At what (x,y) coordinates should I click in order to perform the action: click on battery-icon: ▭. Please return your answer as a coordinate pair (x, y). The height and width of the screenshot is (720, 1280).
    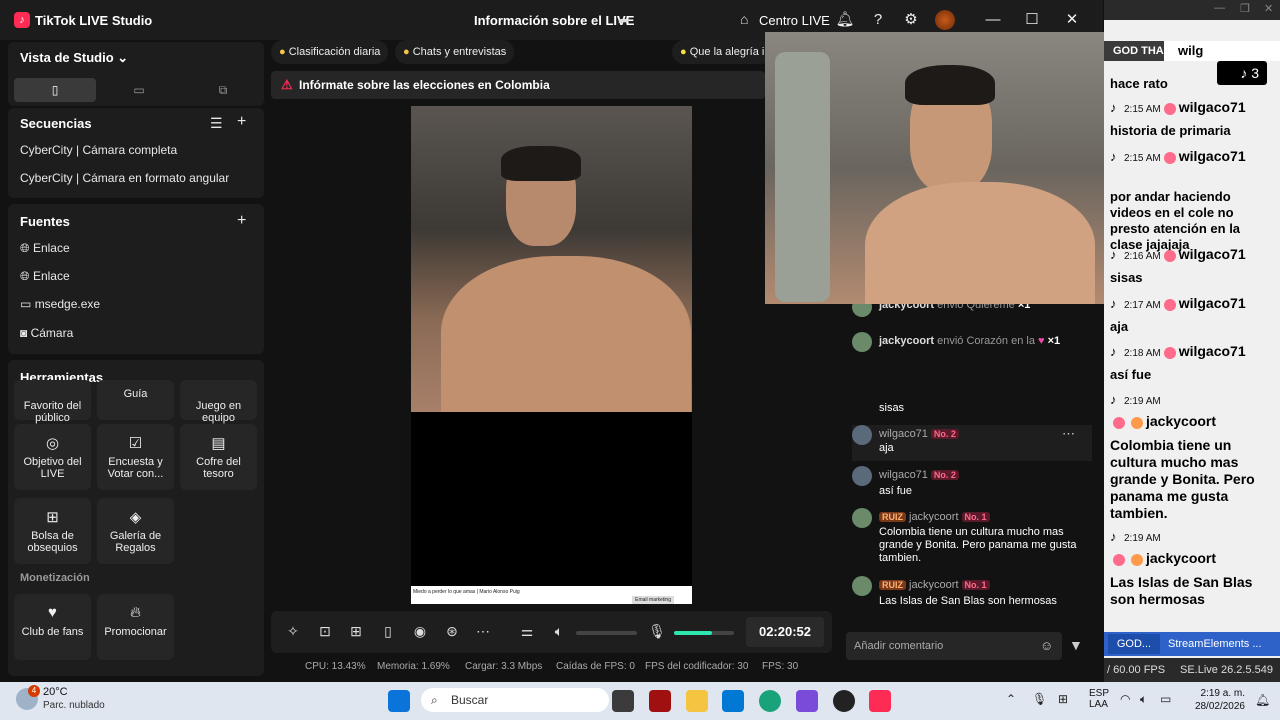
    Looking at the image, I should click on (1165, 699).